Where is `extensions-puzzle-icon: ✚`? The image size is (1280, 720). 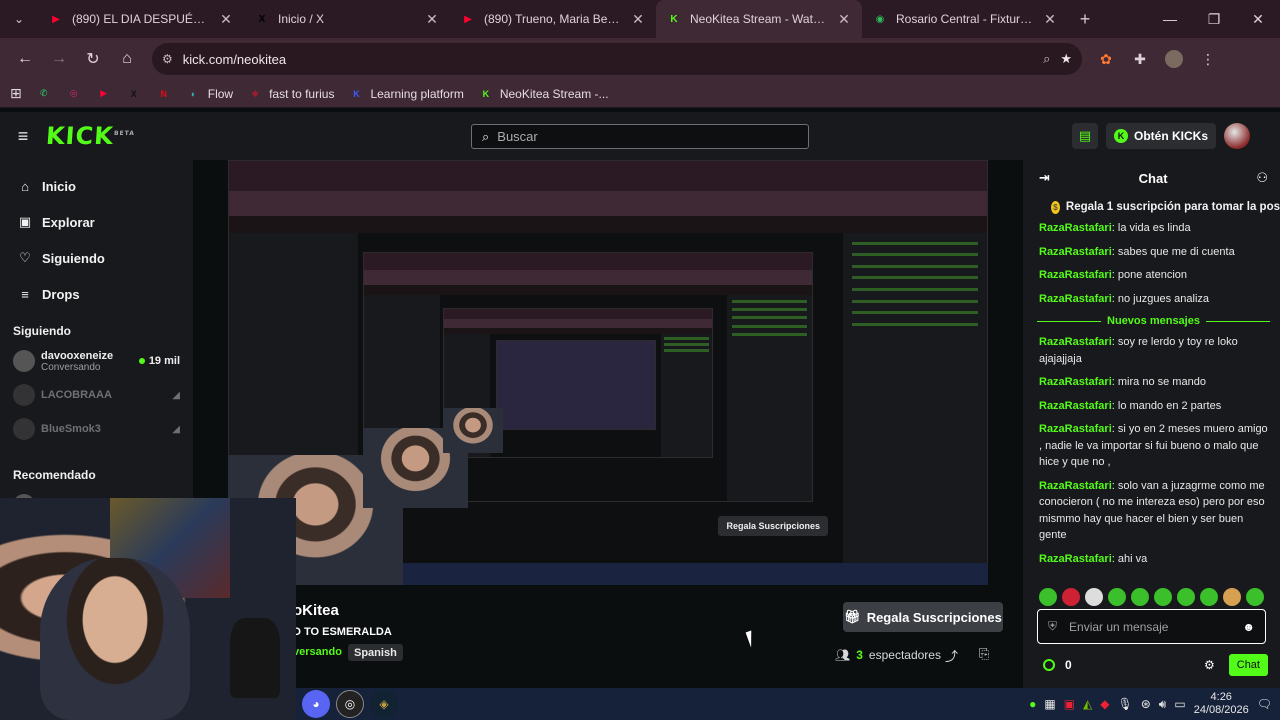
extensions-puzzle-icon: ✚ is located at coordinates (1140, 59).